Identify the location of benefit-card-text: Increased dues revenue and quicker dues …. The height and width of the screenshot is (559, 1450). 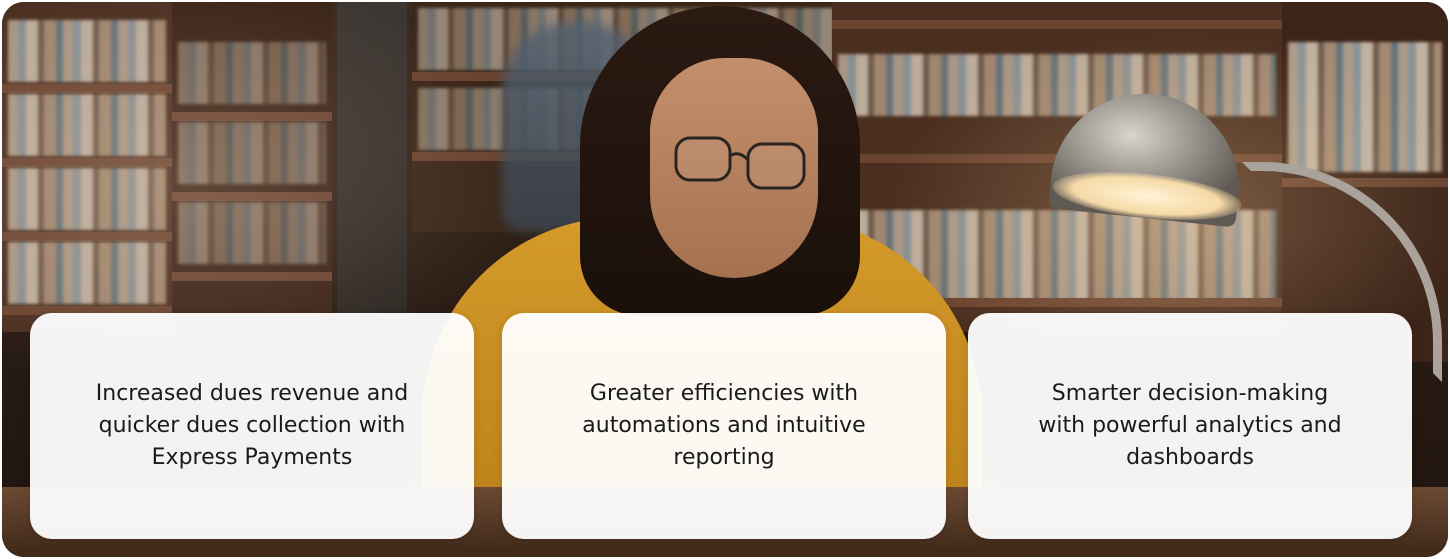
(252, 425).